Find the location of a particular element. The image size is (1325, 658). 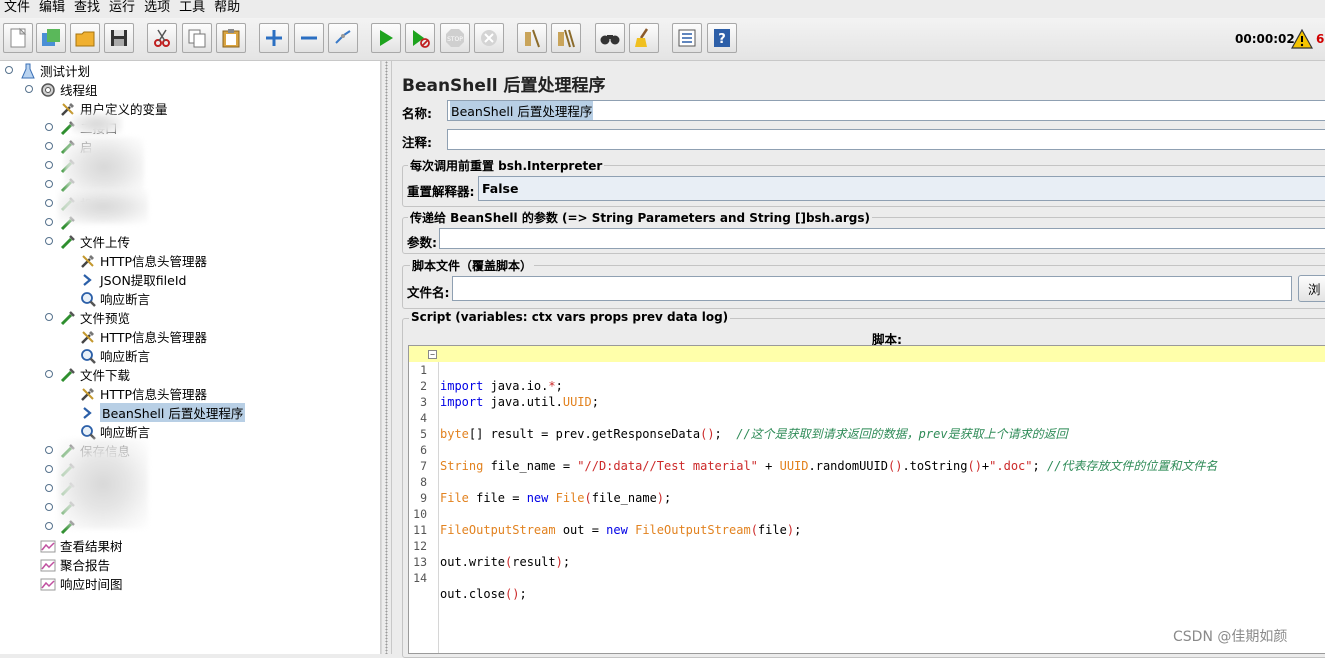

cut-button is located at coordinates (162, 38).